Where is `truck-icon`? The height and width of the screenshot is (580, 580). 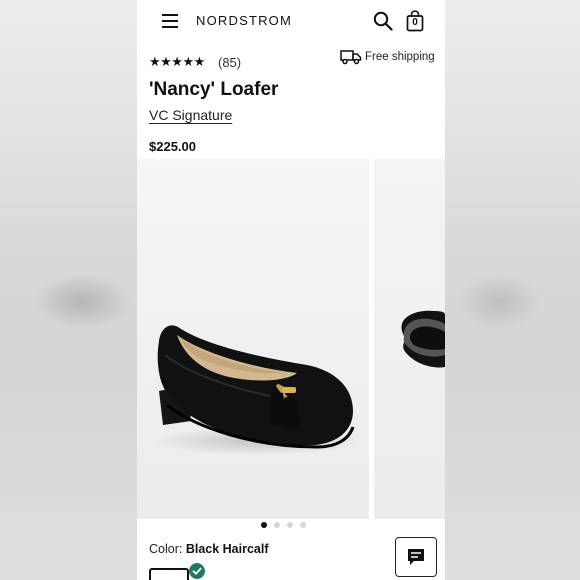 truck-icon is located at coordinates (351, 57).